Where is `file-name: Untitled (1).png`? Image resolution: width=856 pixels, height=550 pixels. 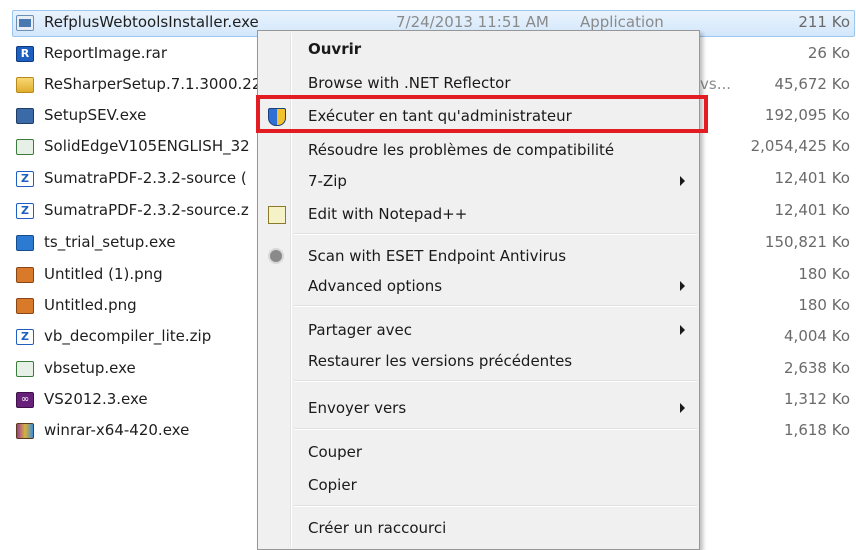
file-name: Untitled (1).png is located at coordinates (103, 274).